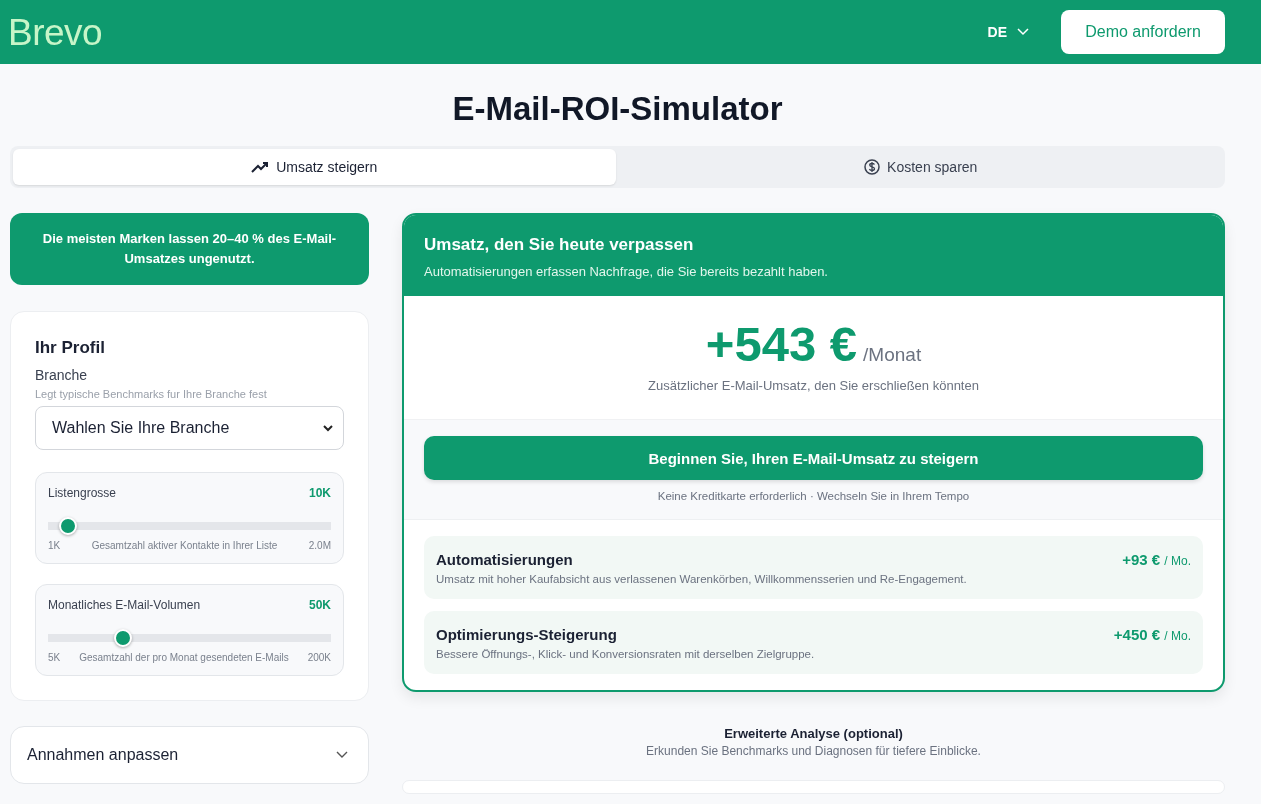 This screenshot has width=1261, height=804. What do you see at coordinates (184, 545) in the screenshot?
I see `slider-caption: Gesamtzahl aktiver Kontakte in Ihrer Liste` at bounding box center [184, 545].